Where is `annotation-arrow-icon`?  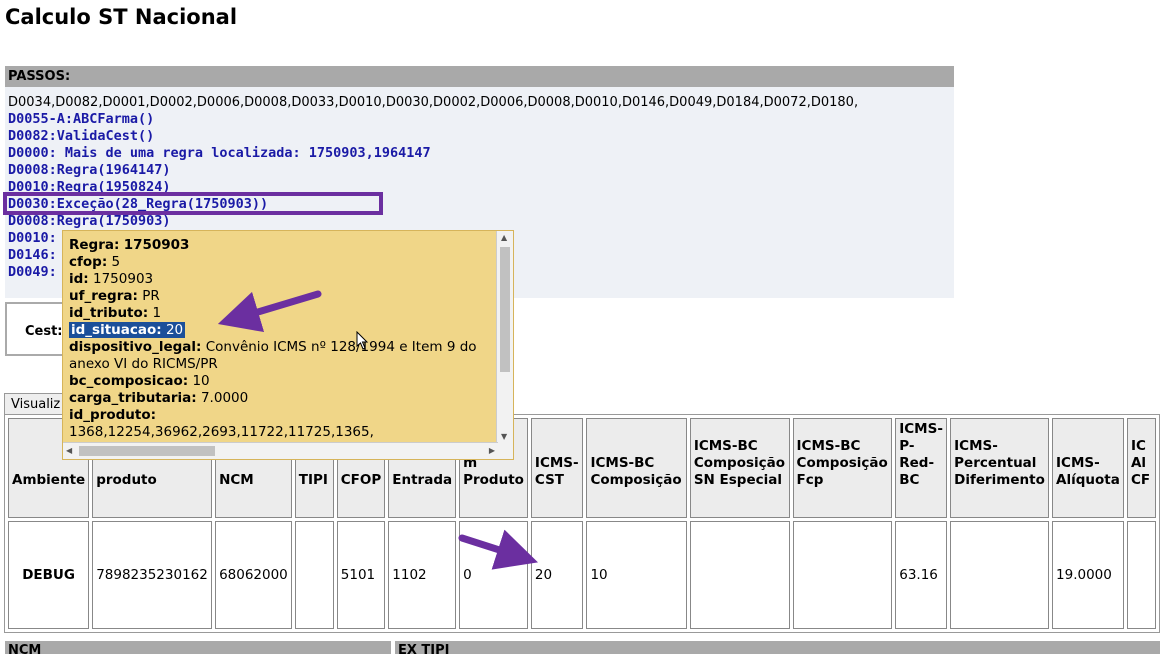 annotation-arrow-icon is located at coordinates (377, 430).